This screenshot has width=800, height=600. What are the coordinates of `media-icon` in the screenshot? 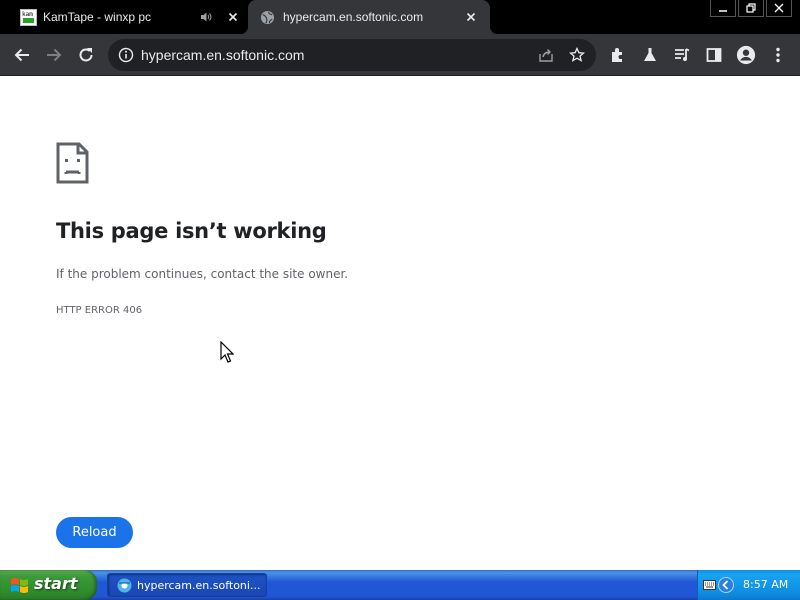 It's located at (682, 54).